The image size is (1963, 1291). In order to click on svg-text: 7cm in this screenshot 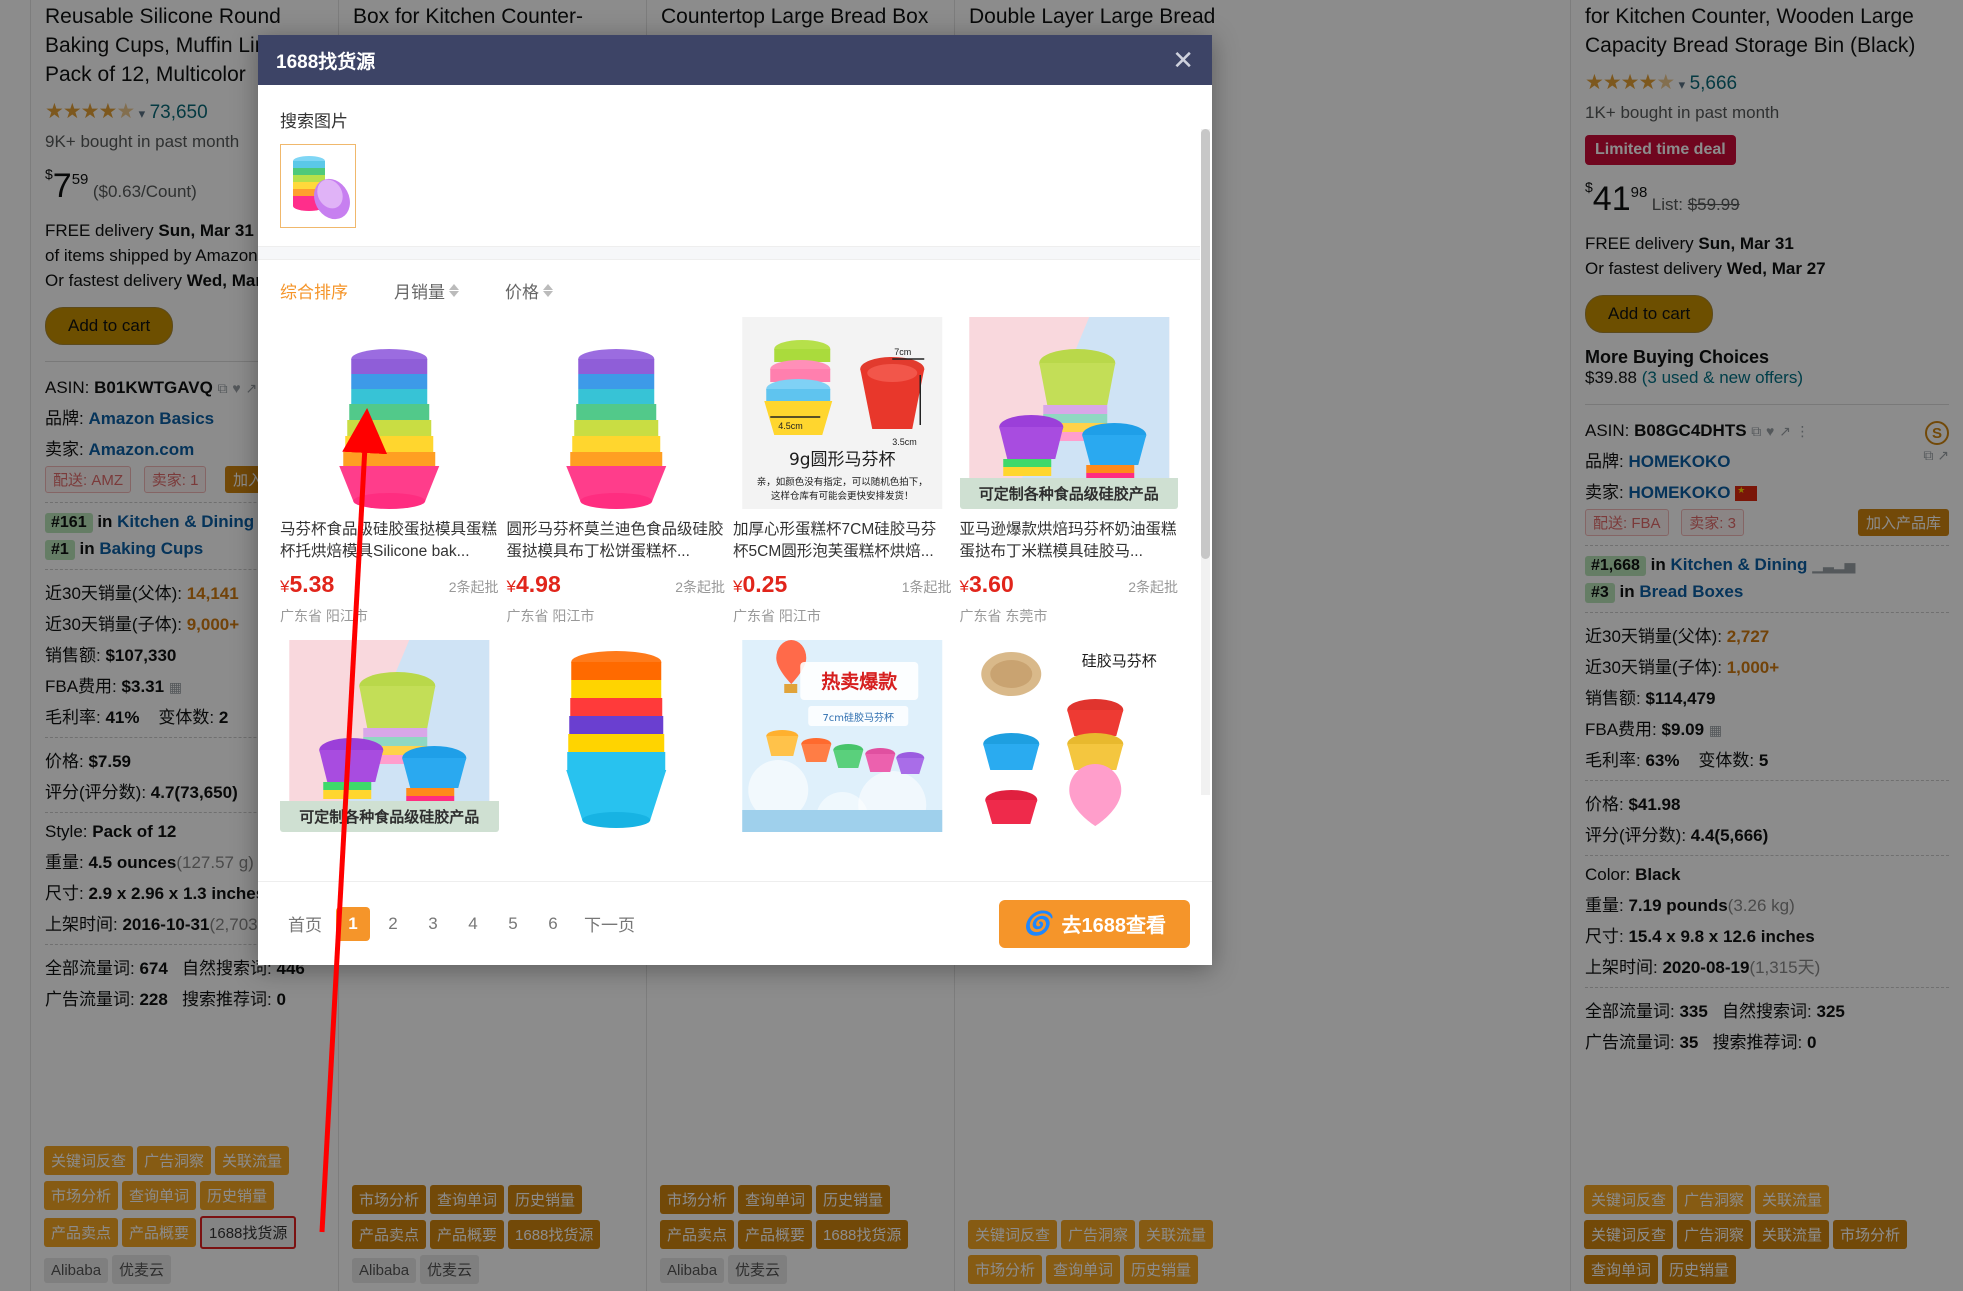, I will do `click(902, 352)`.